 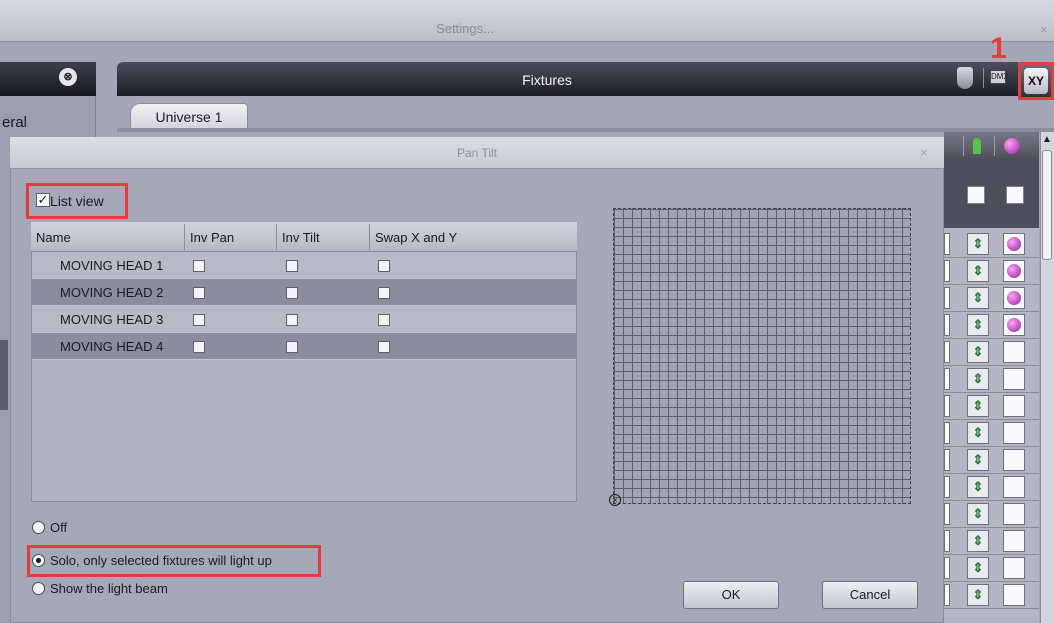 What do you see at coordinates (977, 146) in the screenshot?
I see `green-fixture-icon` at bounding box center [977, 146].